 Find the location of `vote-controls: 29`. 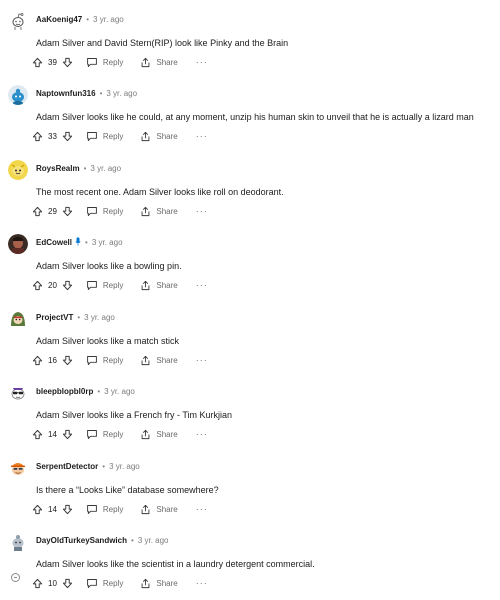

vote-controls: 29 is located at coordinates (52, 211).